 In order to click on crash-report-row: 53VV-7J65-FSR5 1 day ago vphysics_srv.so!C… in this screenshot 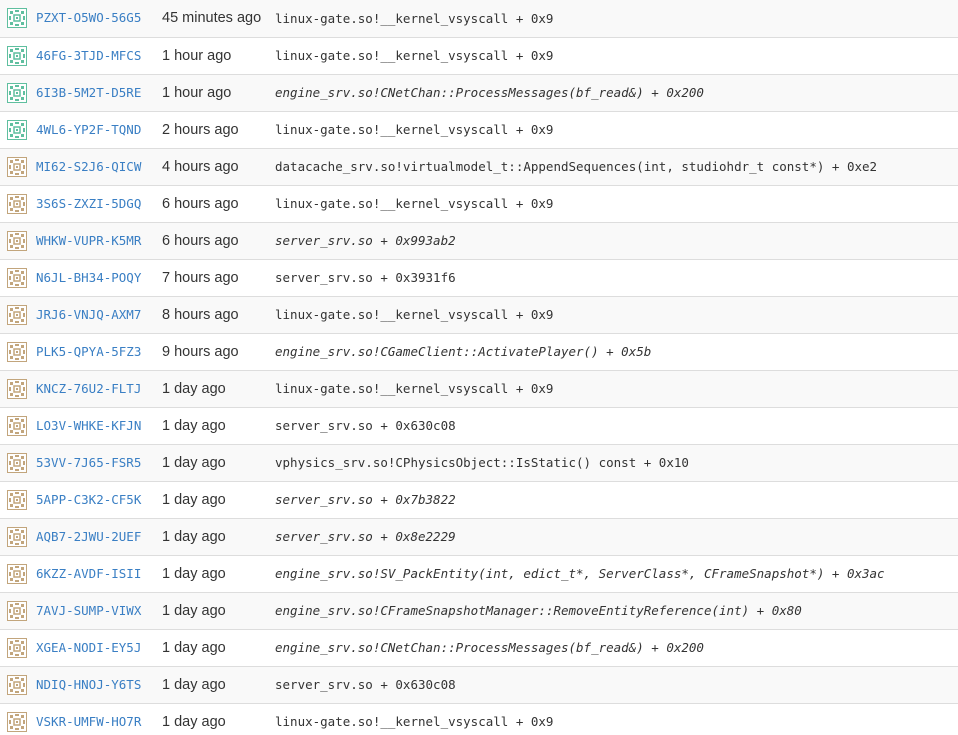, I will do `click(479, 463)`.